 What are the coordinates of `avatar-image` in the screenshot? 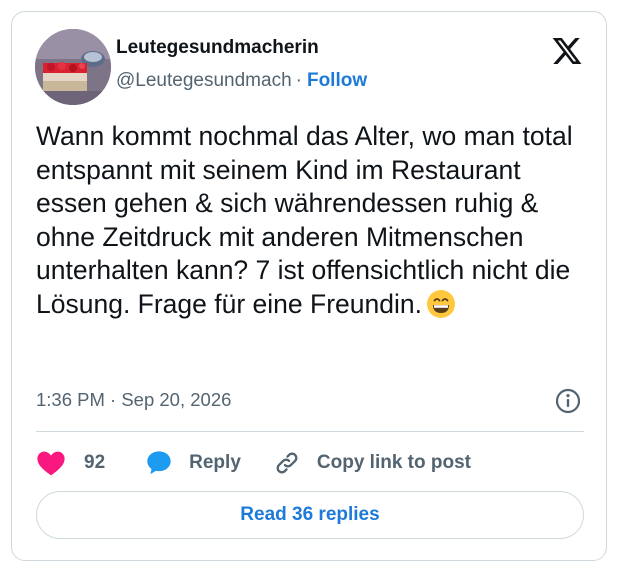 It's located at (73, 67).